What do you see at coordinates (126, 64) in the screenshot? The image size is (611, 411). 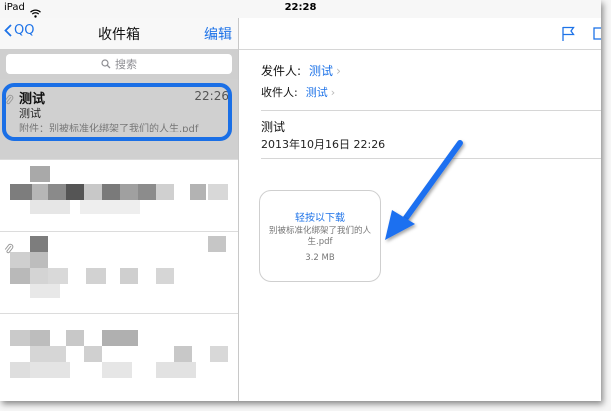 I see `search-placeholder: 搜索` at bounding box center [126, 64].